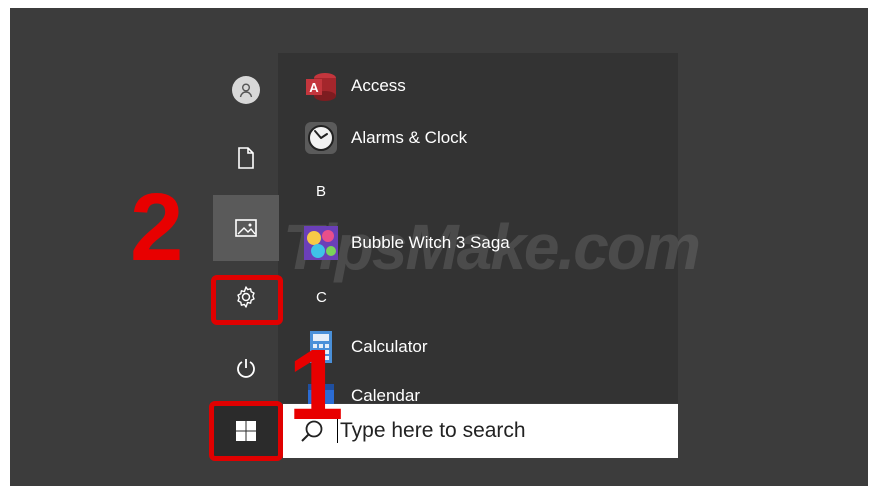 This screenshot has width=870, height=491. What do you see at coordinates (488, 431) in the screenshot?
I see `search-input` at bounding box center [488, 431].